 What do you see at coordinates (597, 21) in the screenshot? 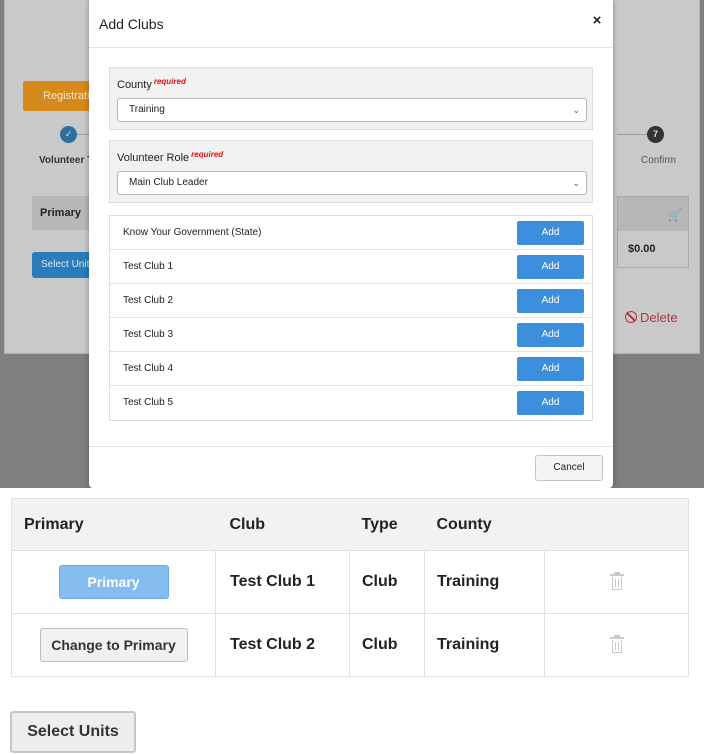
I see `close-icon: ×` at bounding box center [597, 21].